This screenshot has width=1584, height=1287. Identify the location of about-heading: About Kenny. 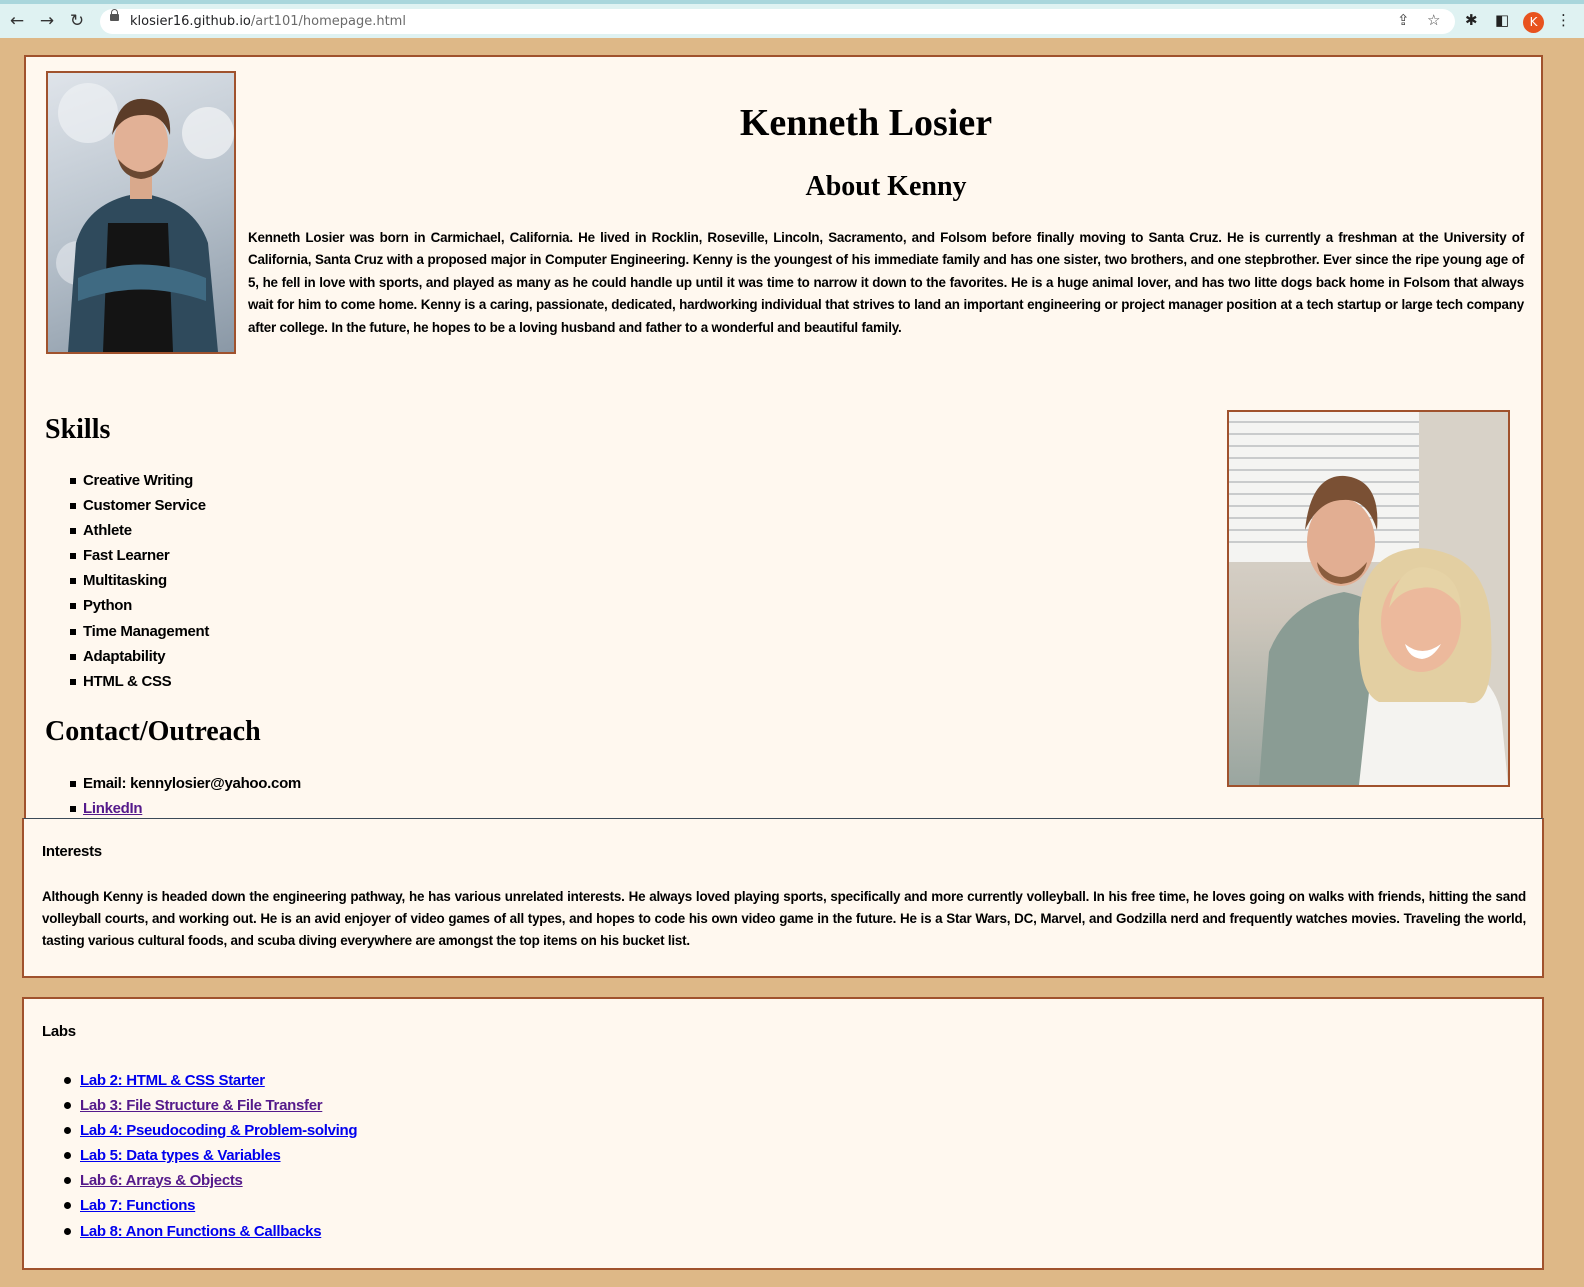
(886, 186).